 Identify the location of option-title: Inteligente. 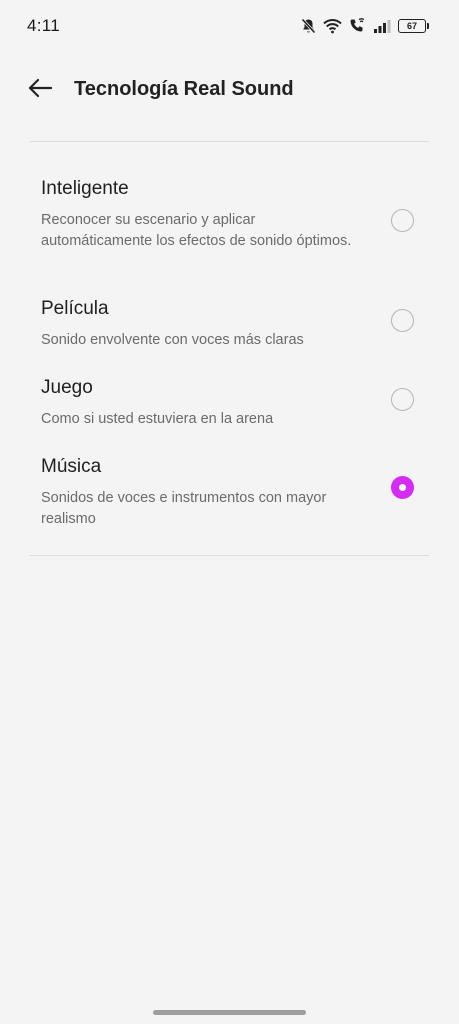
(85, 188).